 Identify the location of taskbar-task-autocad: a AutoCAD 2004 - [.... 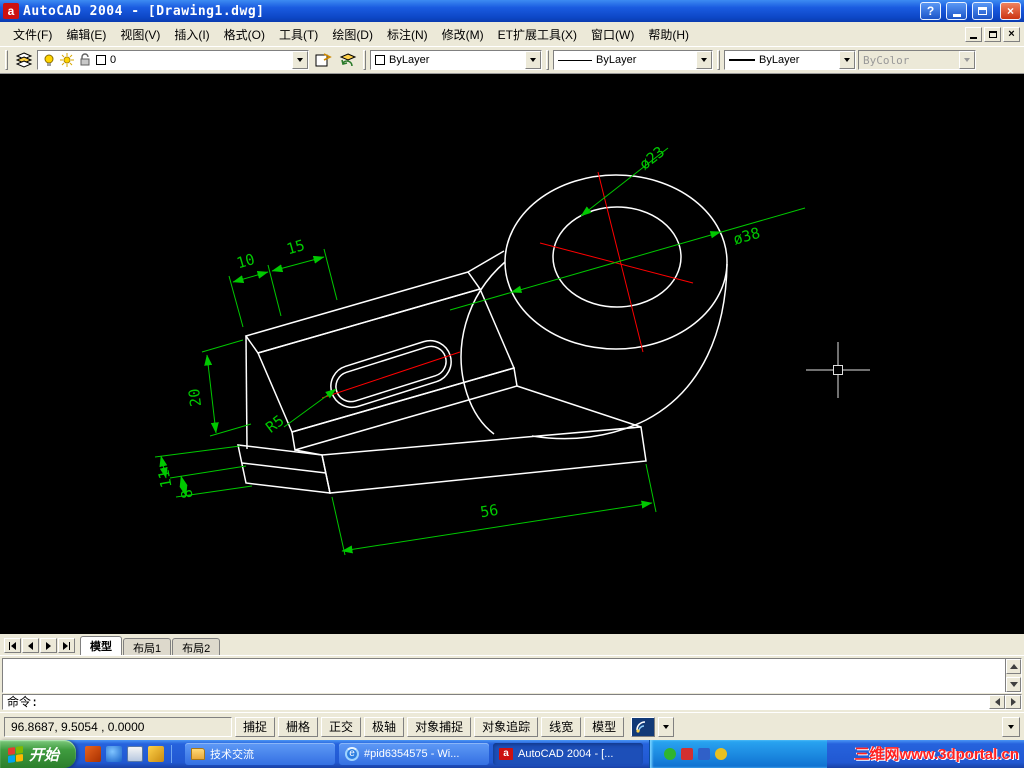
(568, 754).